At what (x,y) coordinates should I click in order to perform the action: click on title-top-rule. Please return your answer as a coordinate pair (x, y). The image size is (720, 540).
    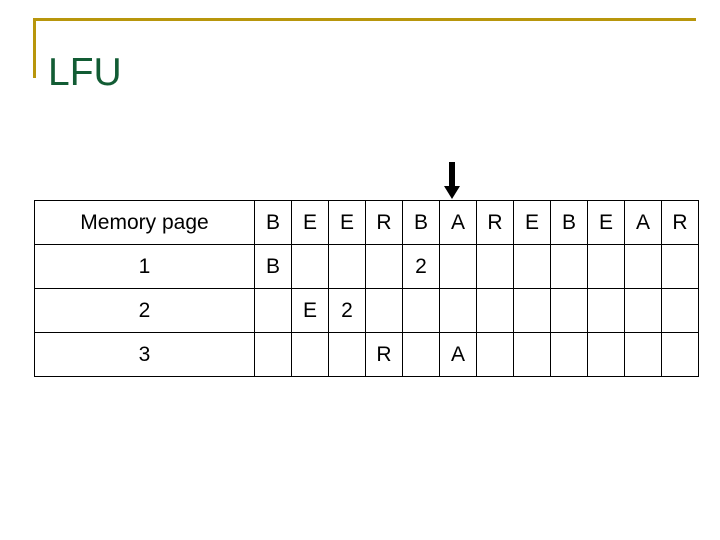
    Looking at the image, I should click on (364, 19).